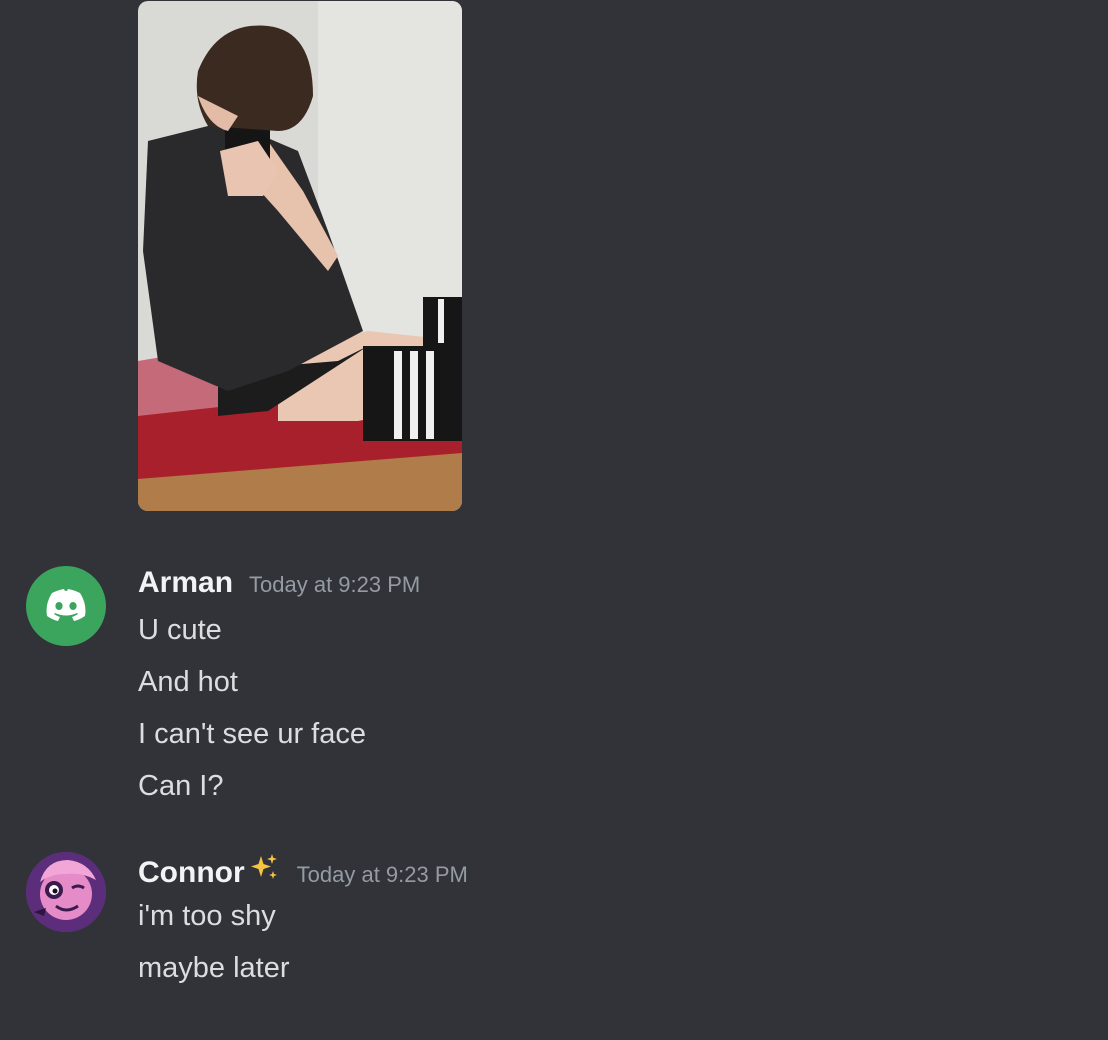  Describe the element at coordinates (191, 873) in the screenshot. I see `username: Connor` at that location.